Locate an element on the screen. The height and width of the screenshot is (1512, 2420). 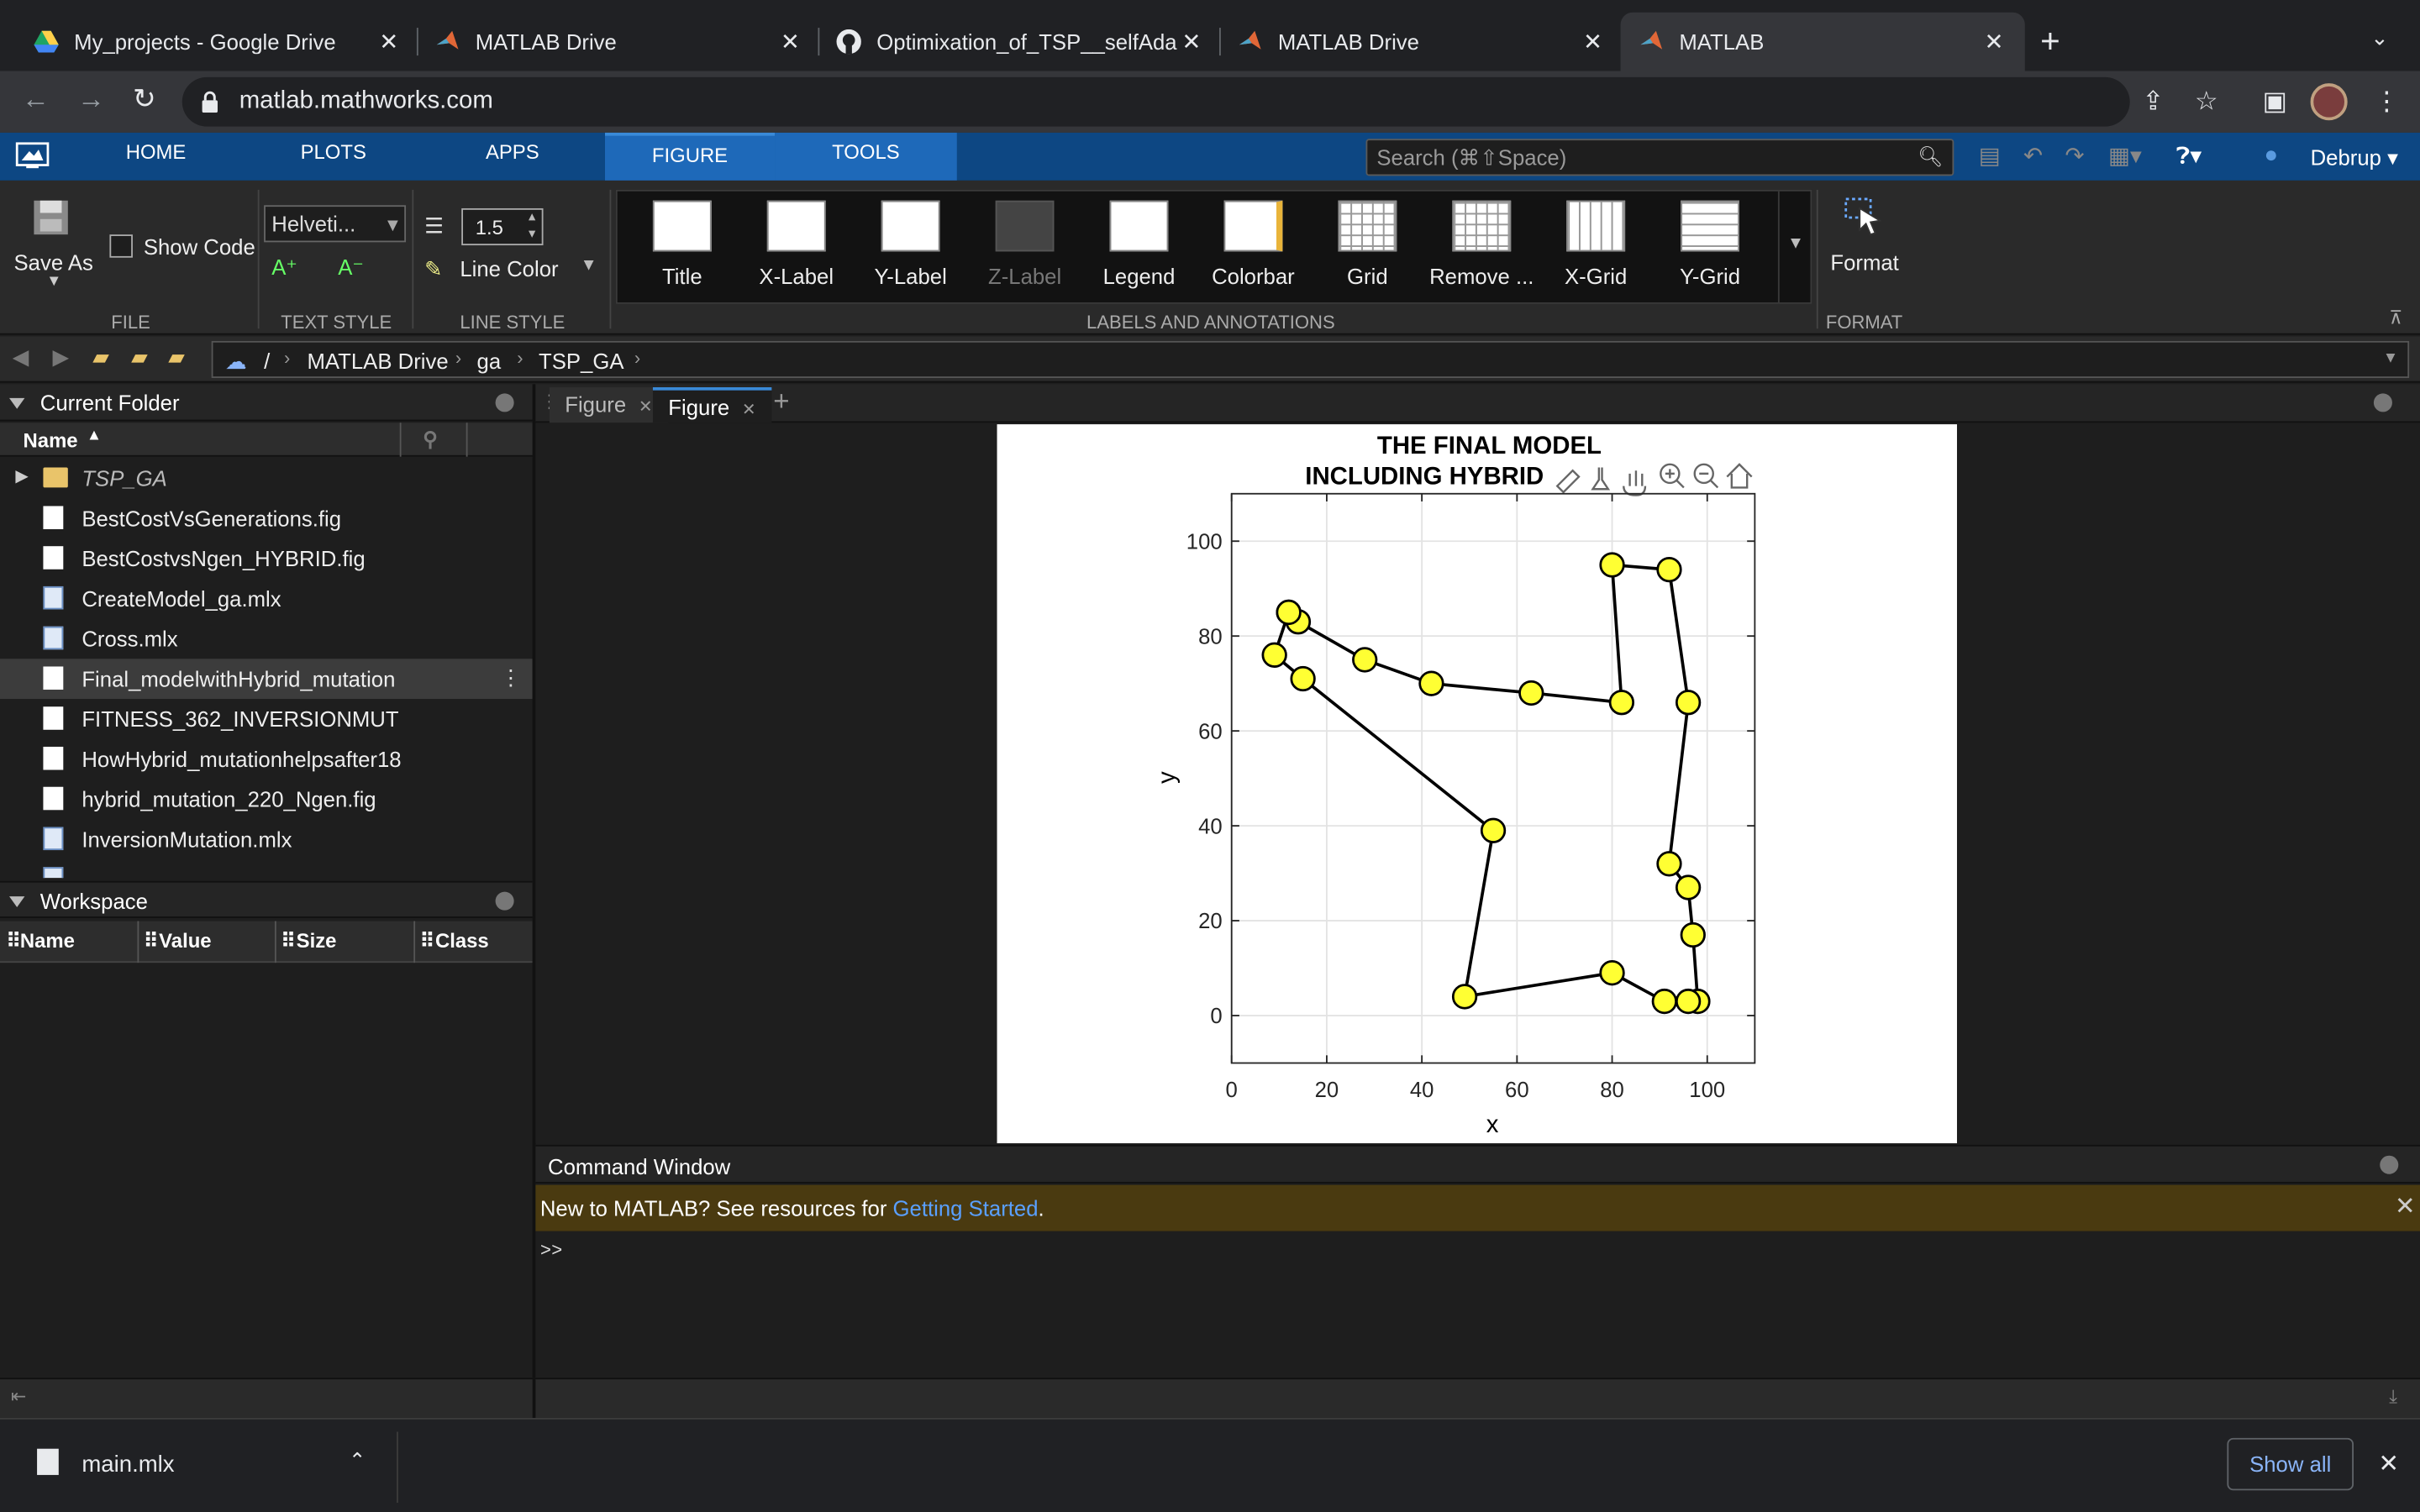
list-item: CreateModel_ga.mlx is located at coordinates (266, 599).